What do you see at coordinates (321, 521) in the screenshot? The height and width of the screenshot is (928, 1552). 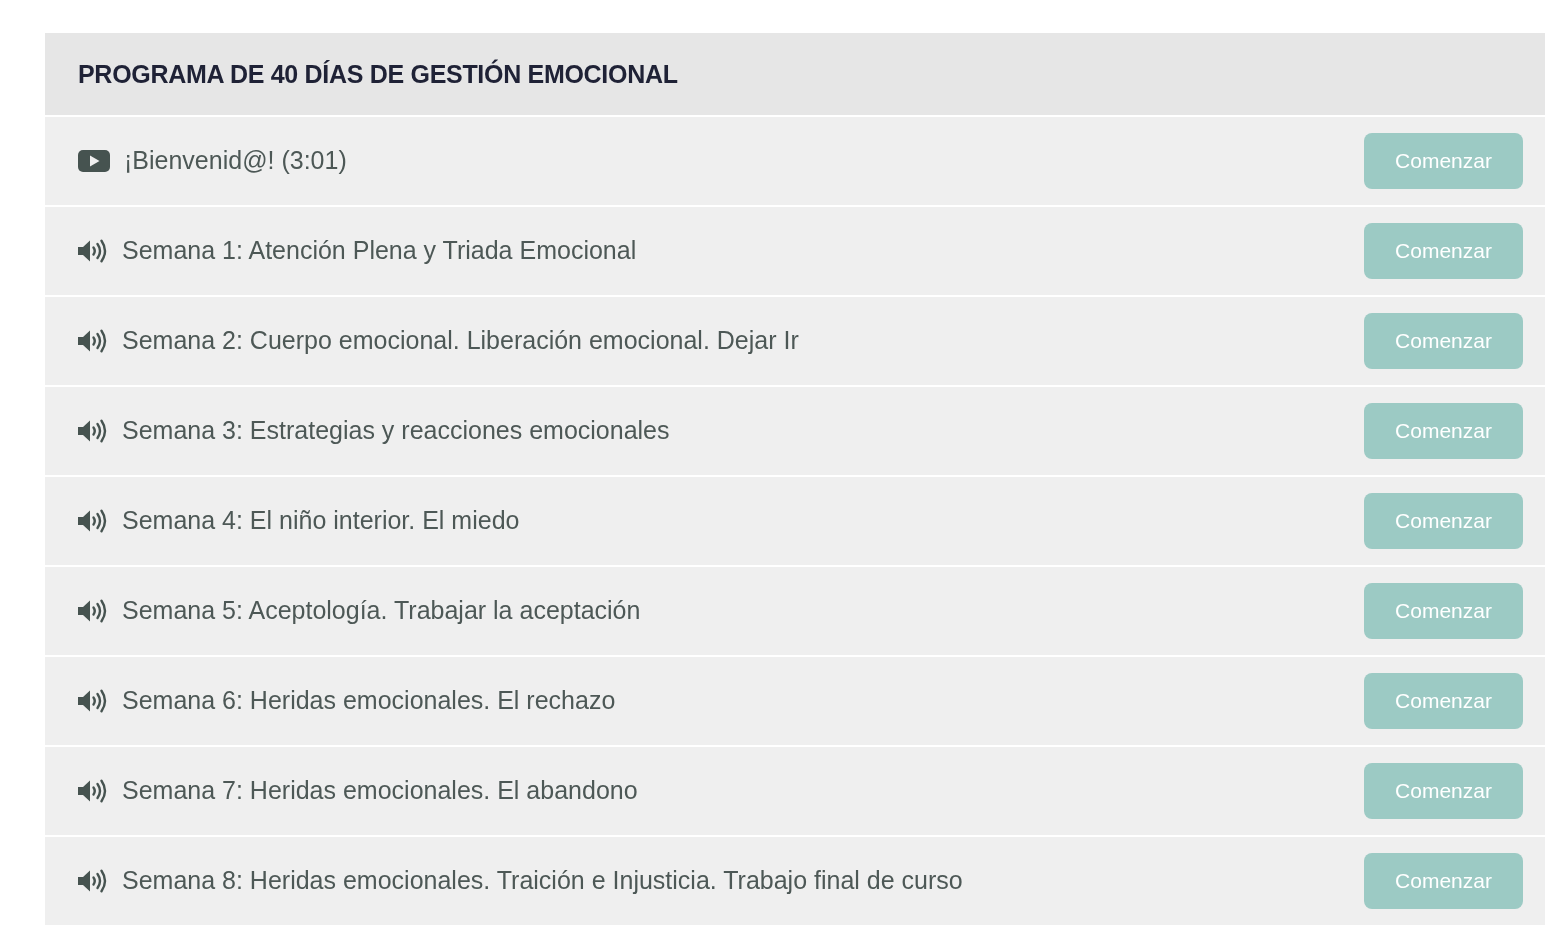 I see `lesson-title: Semana 4: El niño interior. El miedo` at bounding box center [321, 521].